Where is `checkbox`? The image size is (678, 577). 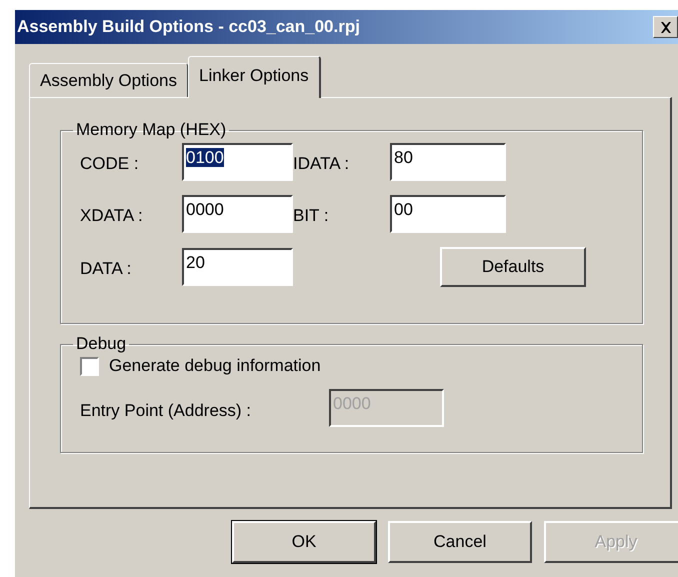
checkbox is located at coordinates (89, 366).